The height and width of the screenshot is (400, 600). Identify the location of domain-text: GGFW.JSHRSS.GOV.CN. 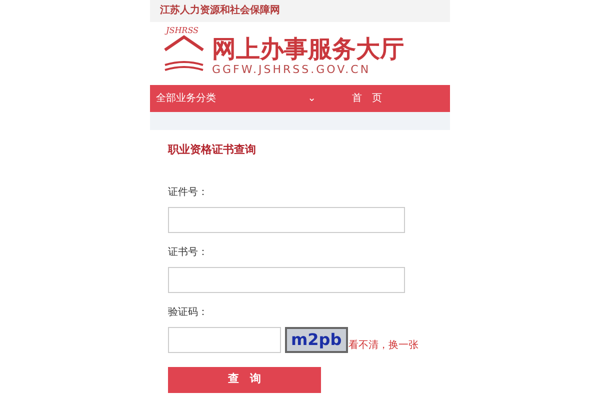
(292, 69).